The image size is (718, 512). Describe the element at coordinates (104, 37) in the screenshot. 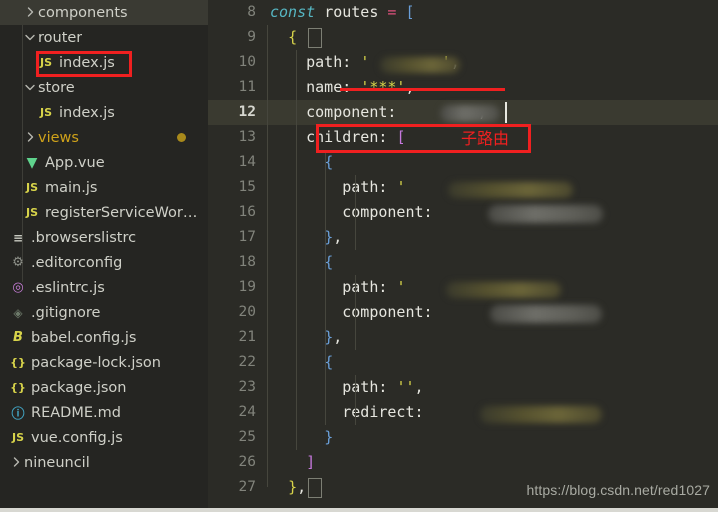

I see `tree-item-router: router` at that location.